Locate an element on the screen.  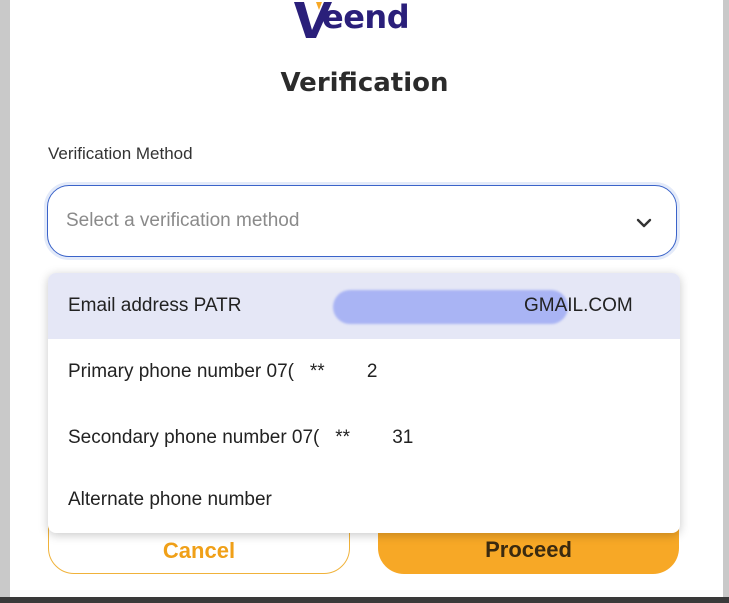
option-label: Primary phone number 07( ** 2 is located at coordinates (223, 371).